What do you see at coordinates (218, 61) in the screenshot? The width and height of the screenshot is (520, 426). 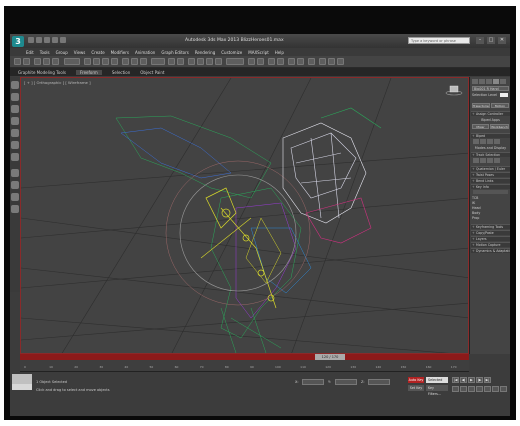 I see `spinner-snap-icon` at bounding box center [218, 61].